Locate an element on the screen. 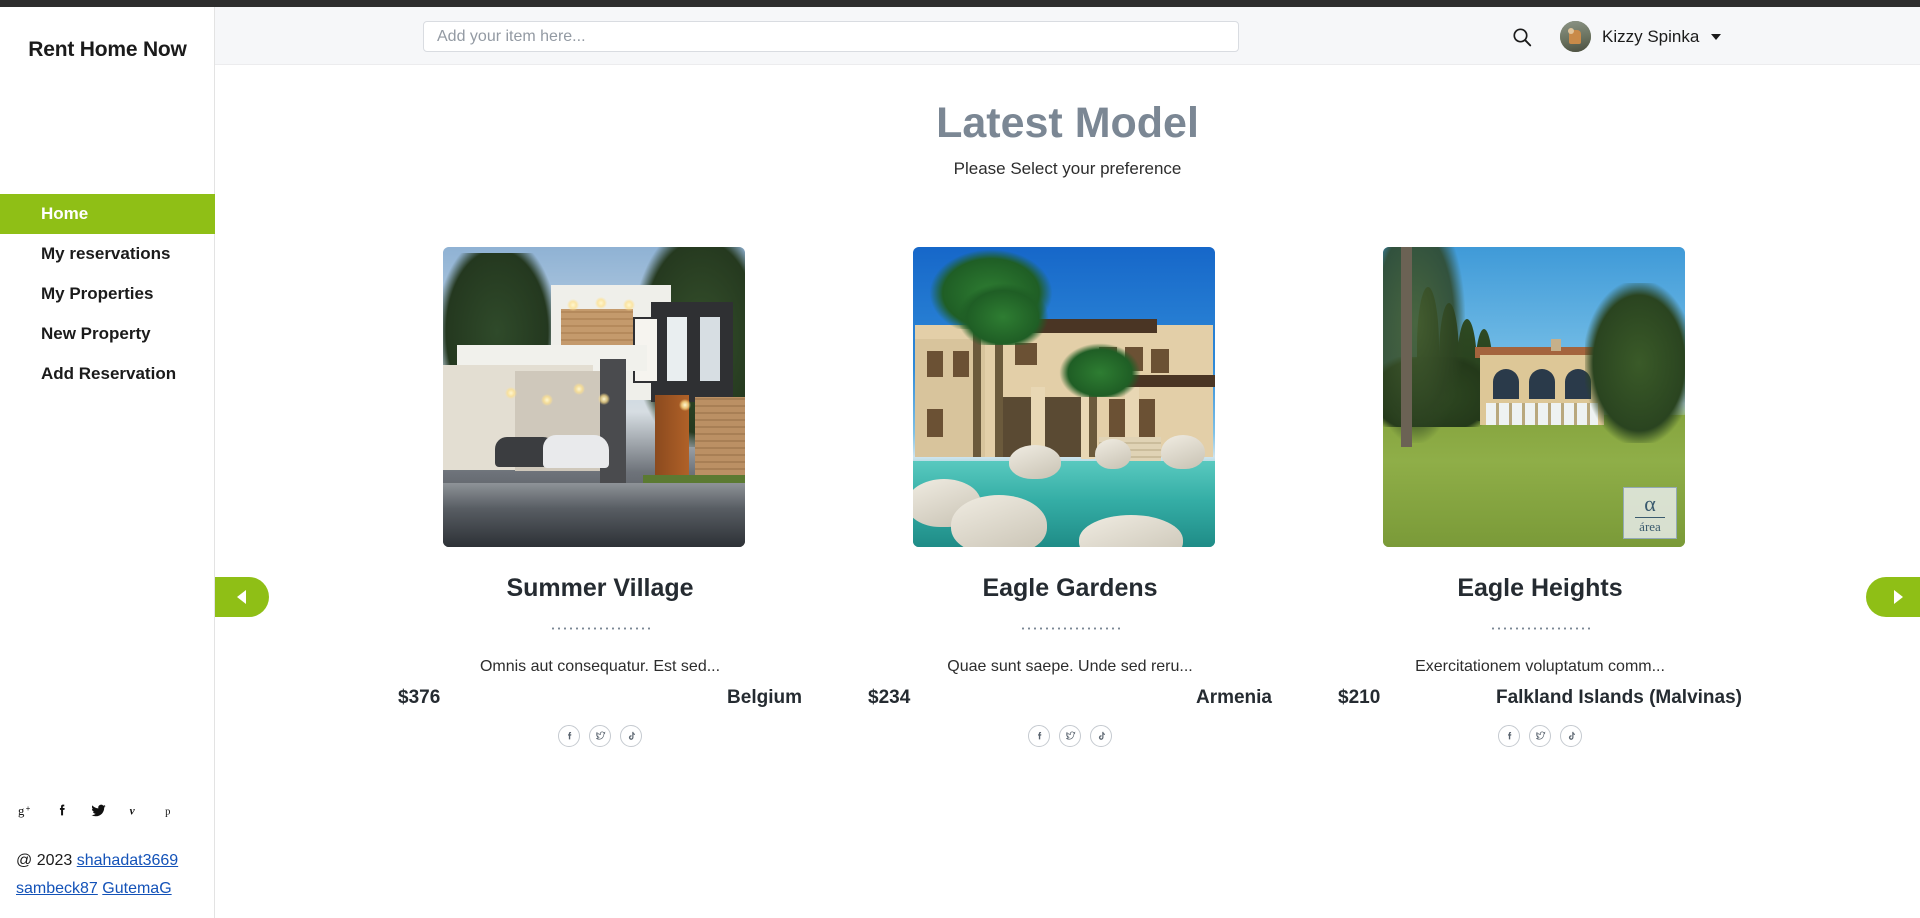  property-title: Eagle Gardens is located at coordinates (1070, 588).